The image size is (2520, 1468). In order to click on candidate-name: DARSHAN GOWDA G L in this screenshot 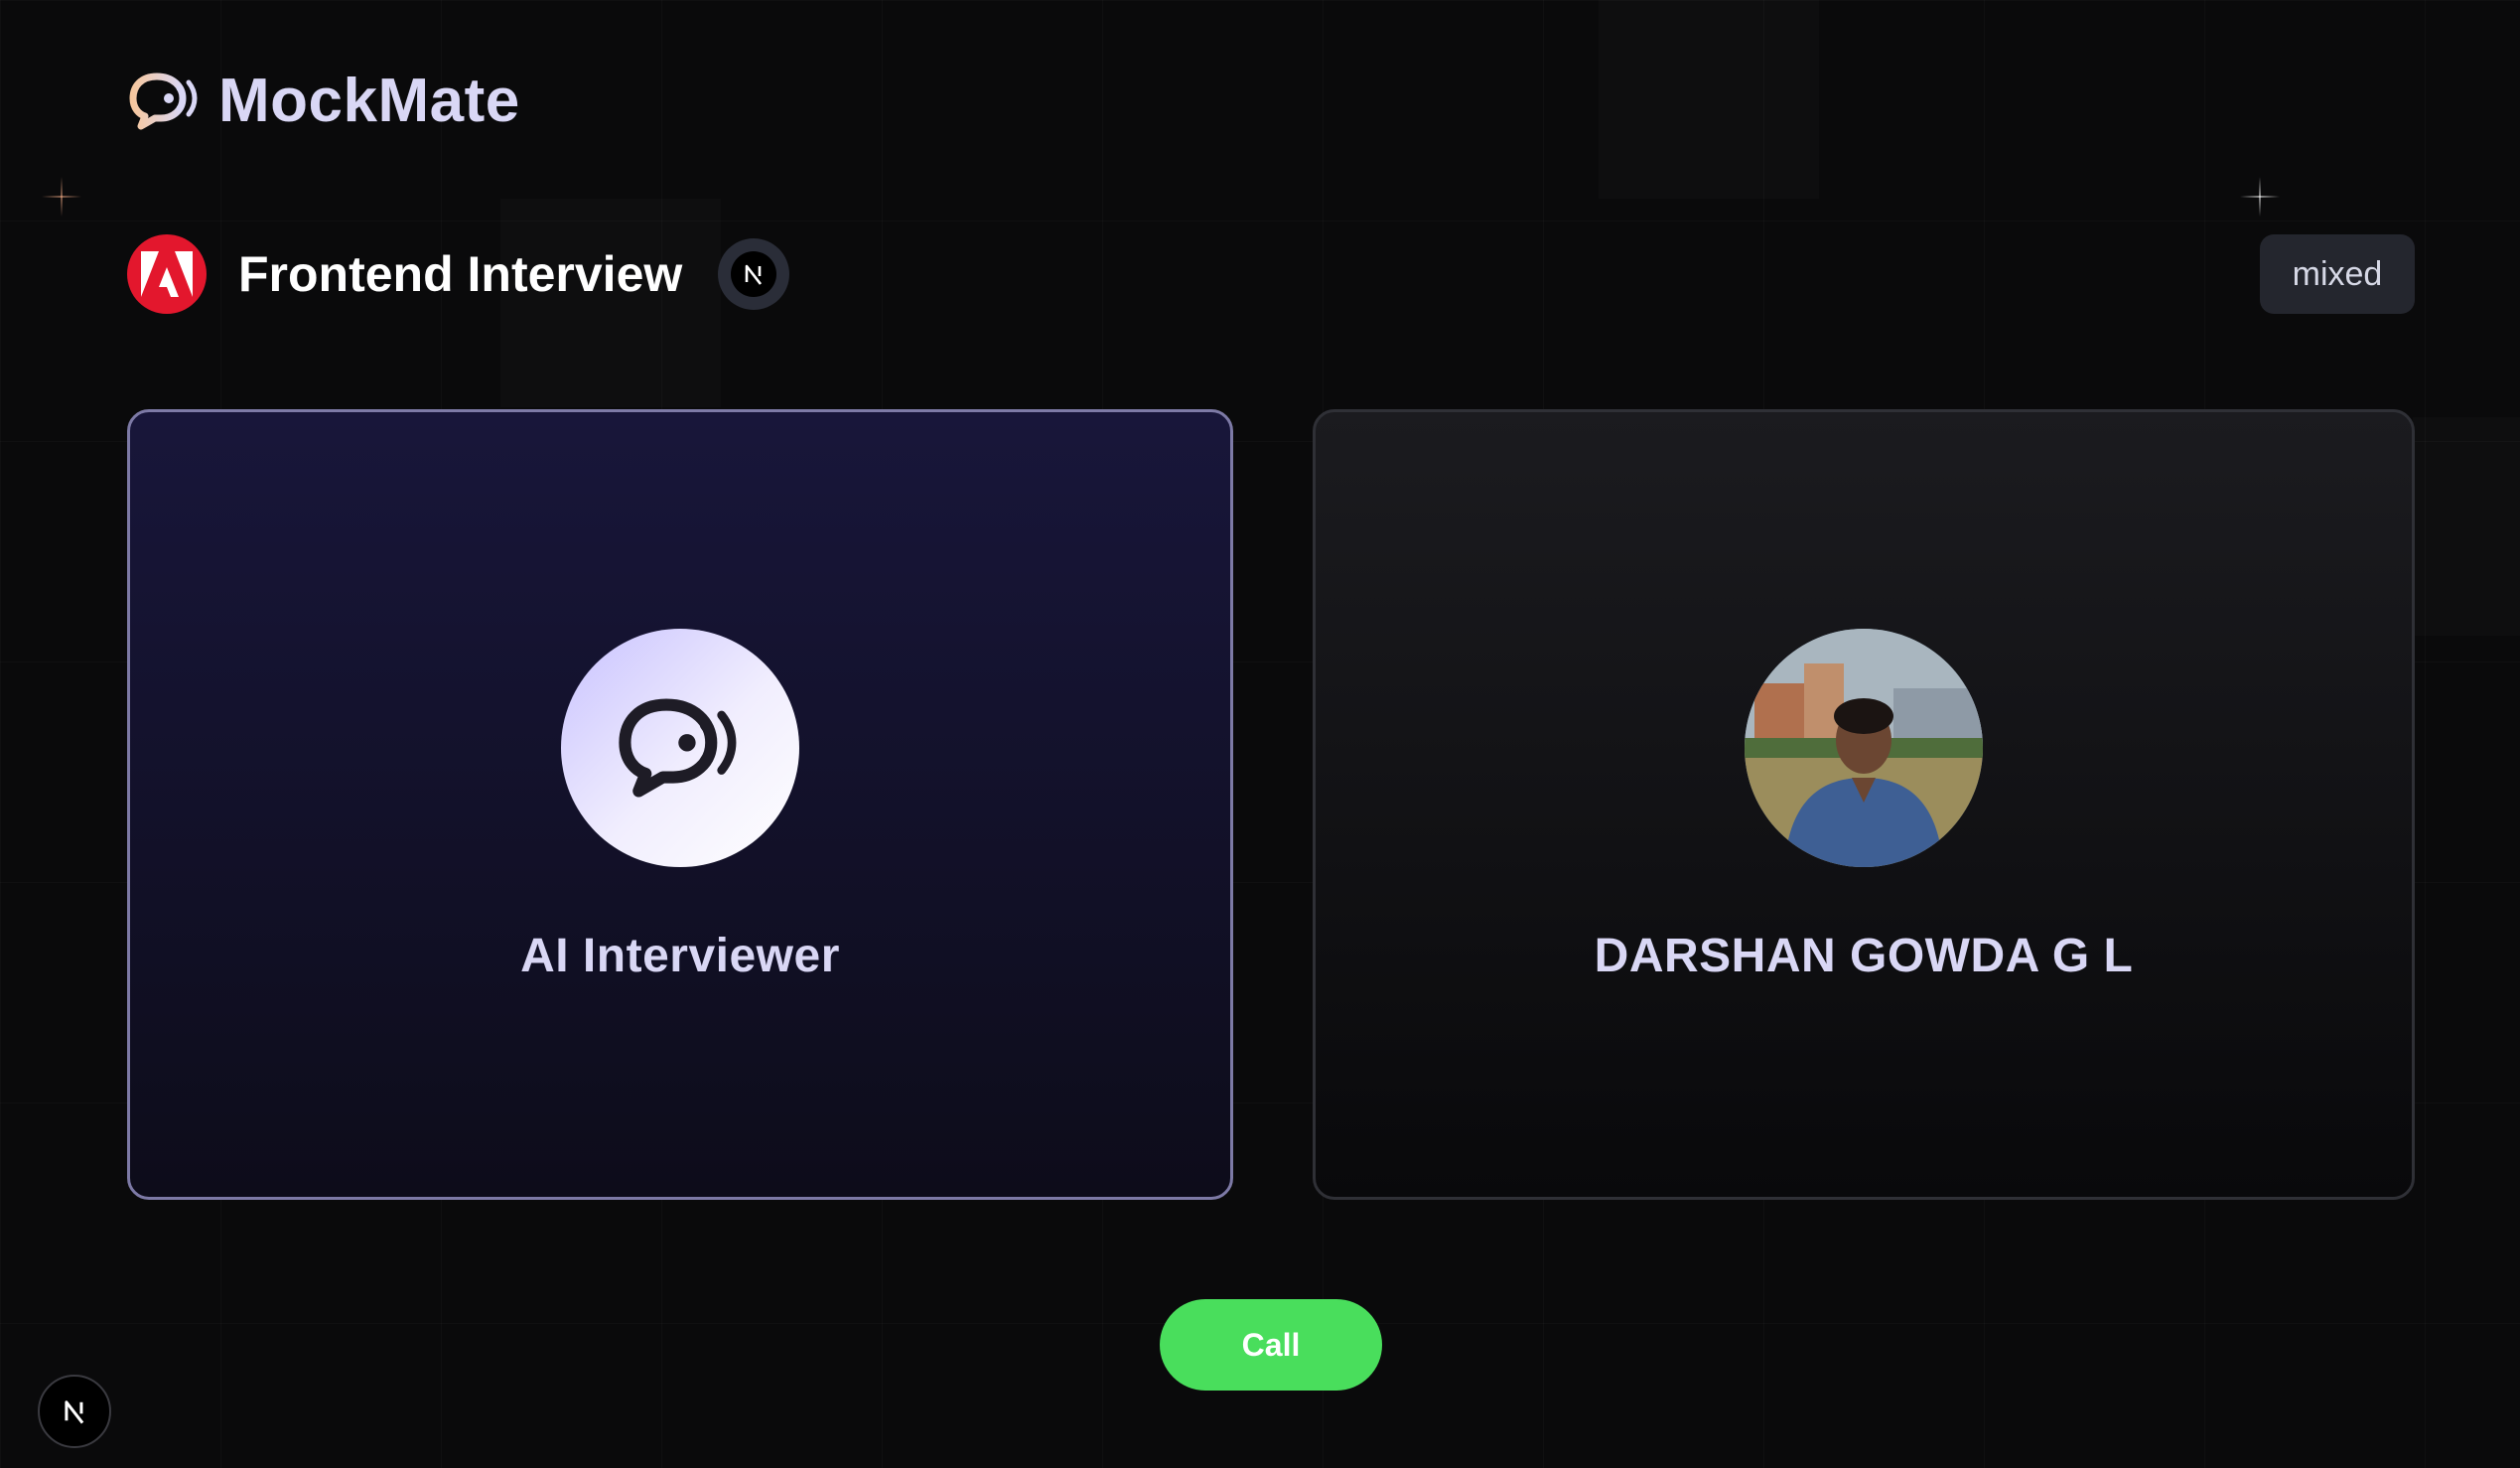, I will do `click(1864, 956)`.